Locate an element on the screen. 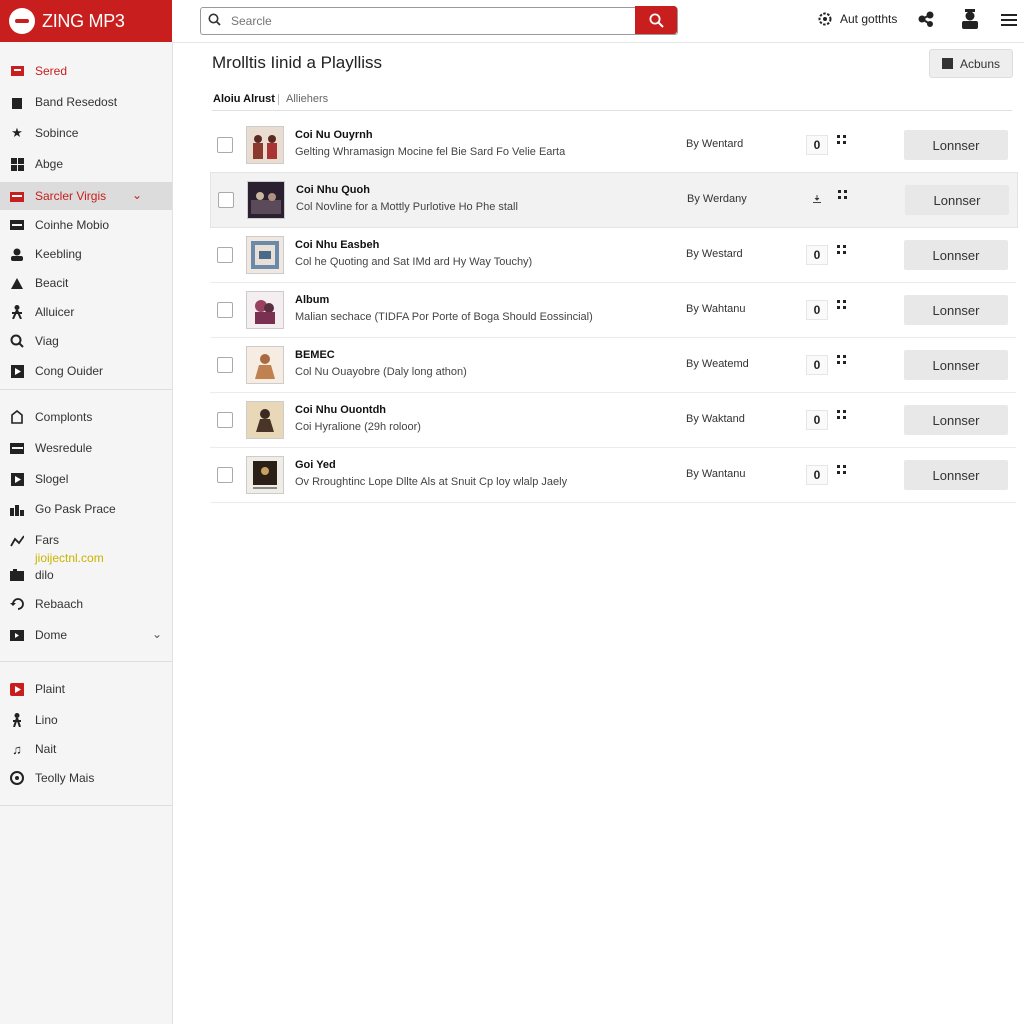 The height and width of the screenshot is (1024, 1024). tab-album-artist: Aloiu Alrust is located at coordinates (244, 99).